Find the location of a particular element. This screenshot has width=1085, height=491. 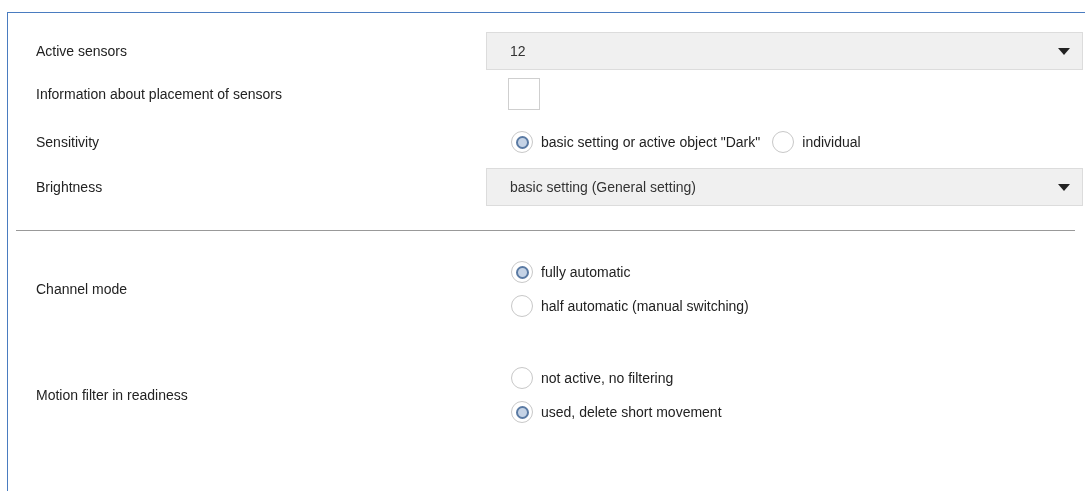

setting-label: Brightness is located at coordinates (69, 186).